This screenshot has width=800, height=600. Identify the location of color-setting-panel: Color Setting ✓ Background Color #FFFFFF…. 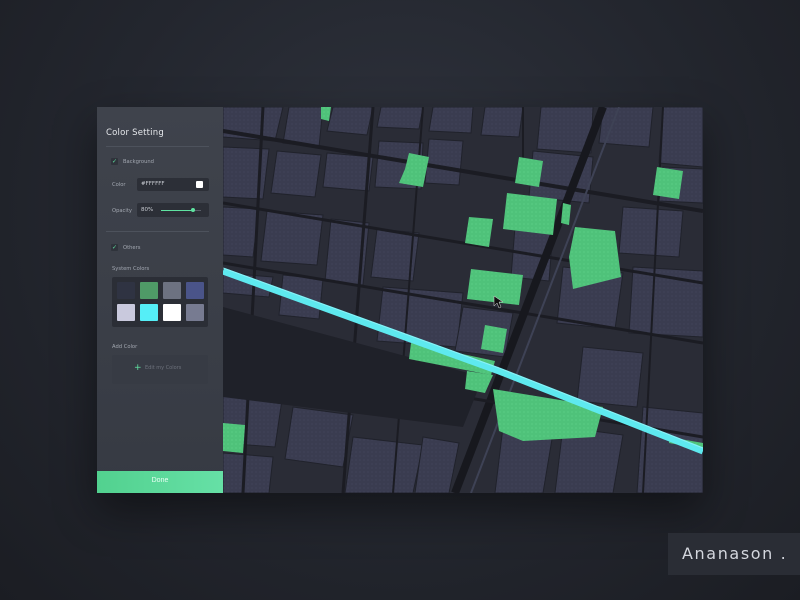
(160, 300).